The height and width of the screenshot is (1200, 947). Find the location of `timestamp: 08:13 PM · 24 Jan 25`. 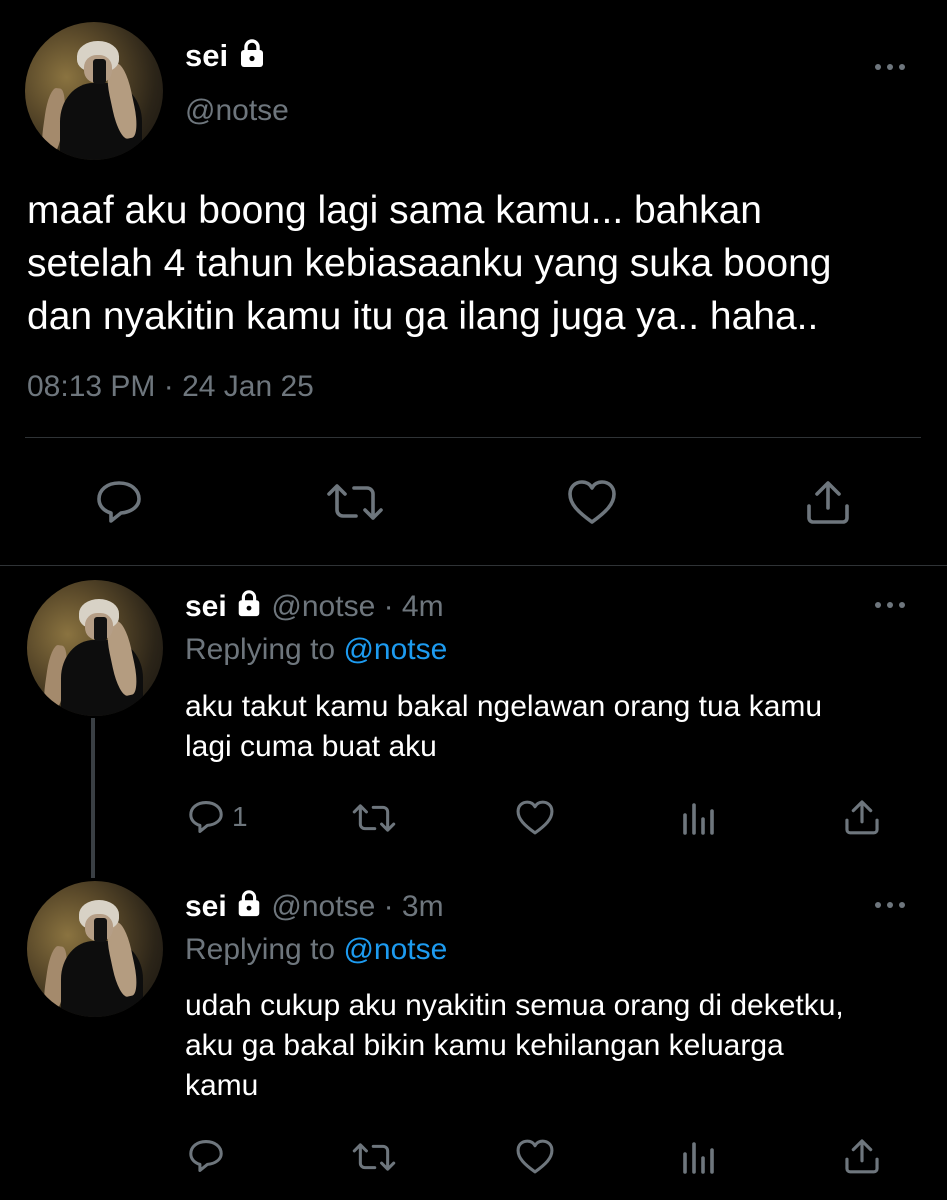

timestamp: 08:13 PM · 24 Jan 25 is located at coordinates (170, 387).